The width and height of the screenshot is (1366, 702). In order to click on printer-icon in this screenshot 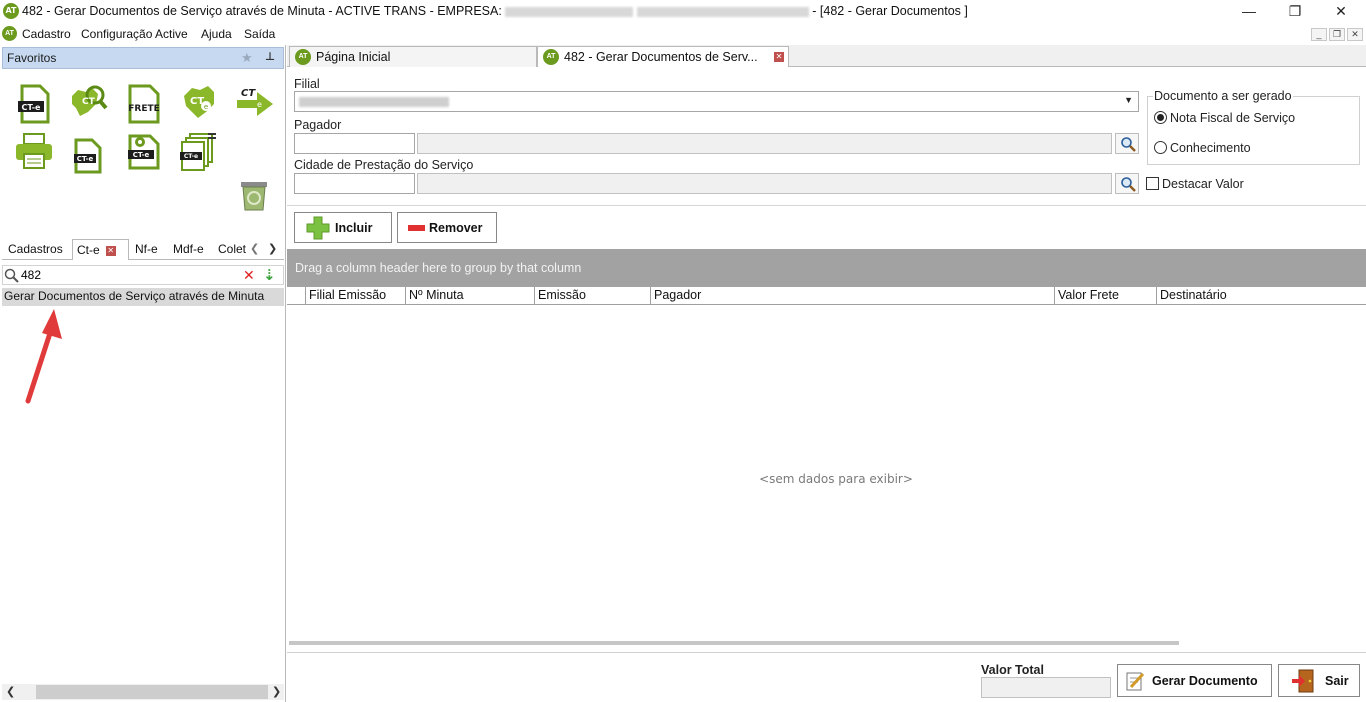, I will do `click(34, 152)`.